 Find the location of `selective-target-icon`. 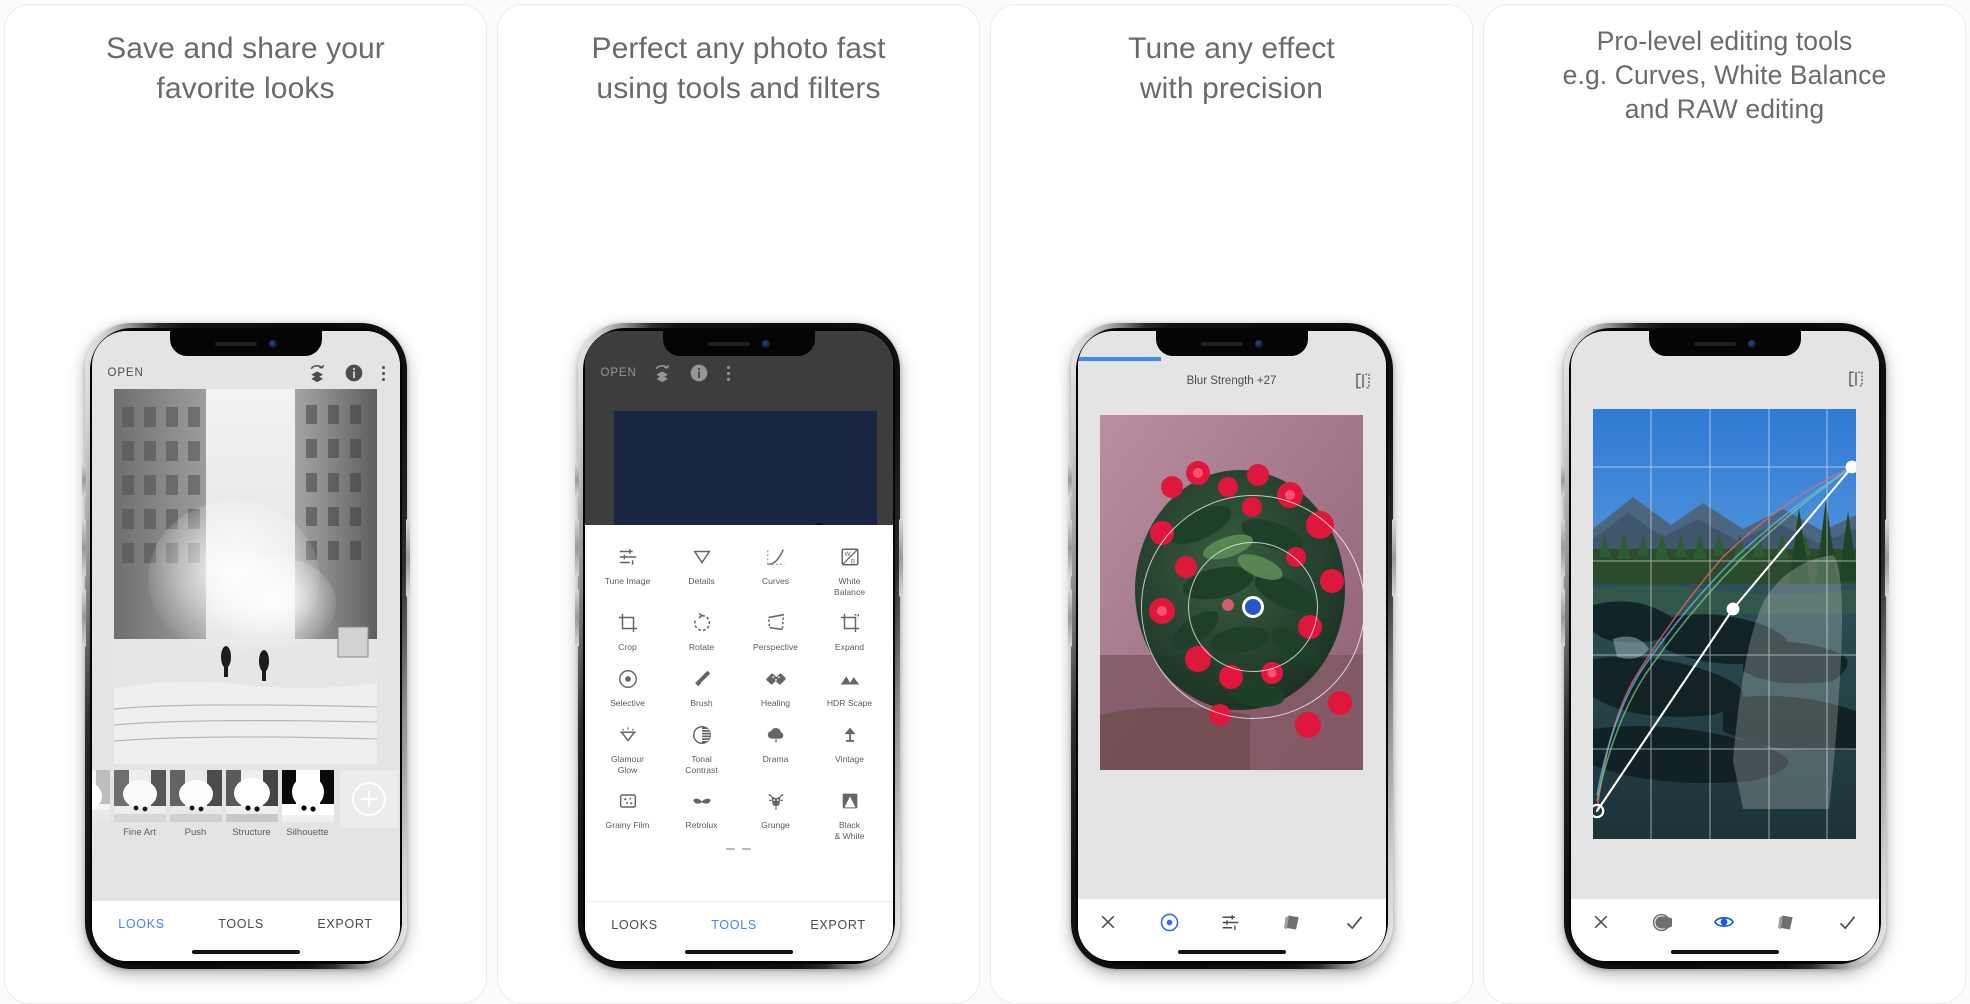

selective-target-icon is located at coordinates (1169, 922).